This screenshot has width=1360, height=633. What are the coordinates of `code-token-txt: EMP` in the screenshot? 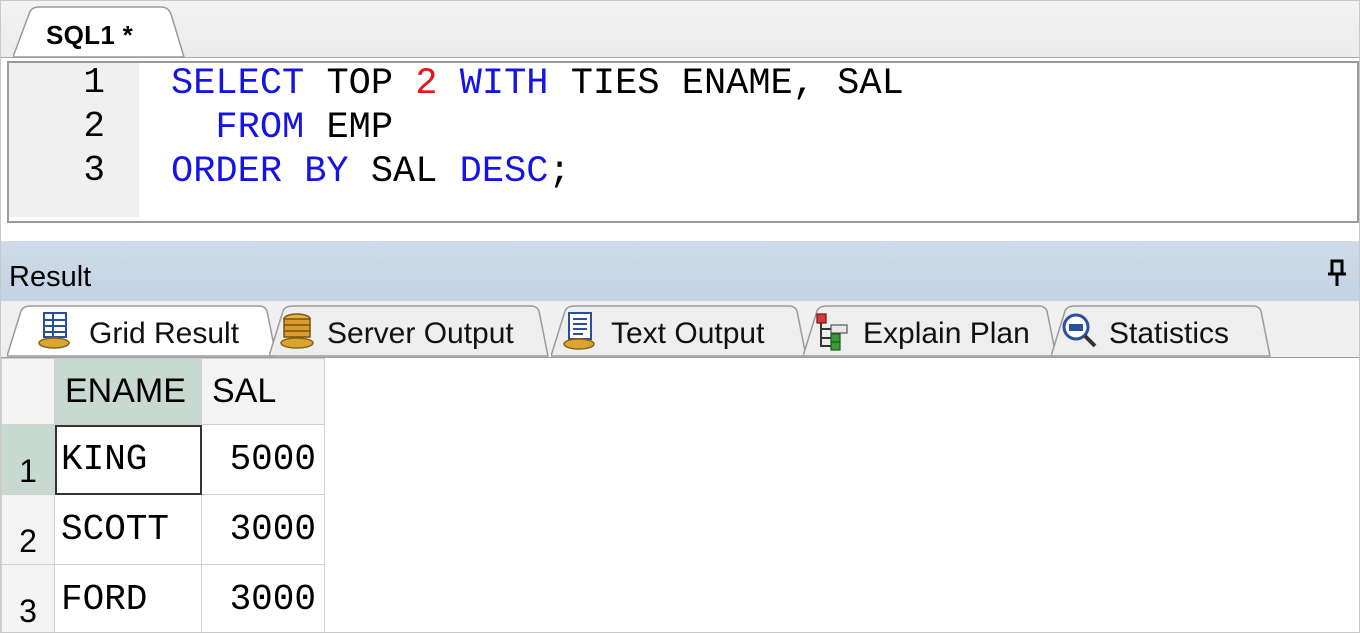 It's located at (360, 128).